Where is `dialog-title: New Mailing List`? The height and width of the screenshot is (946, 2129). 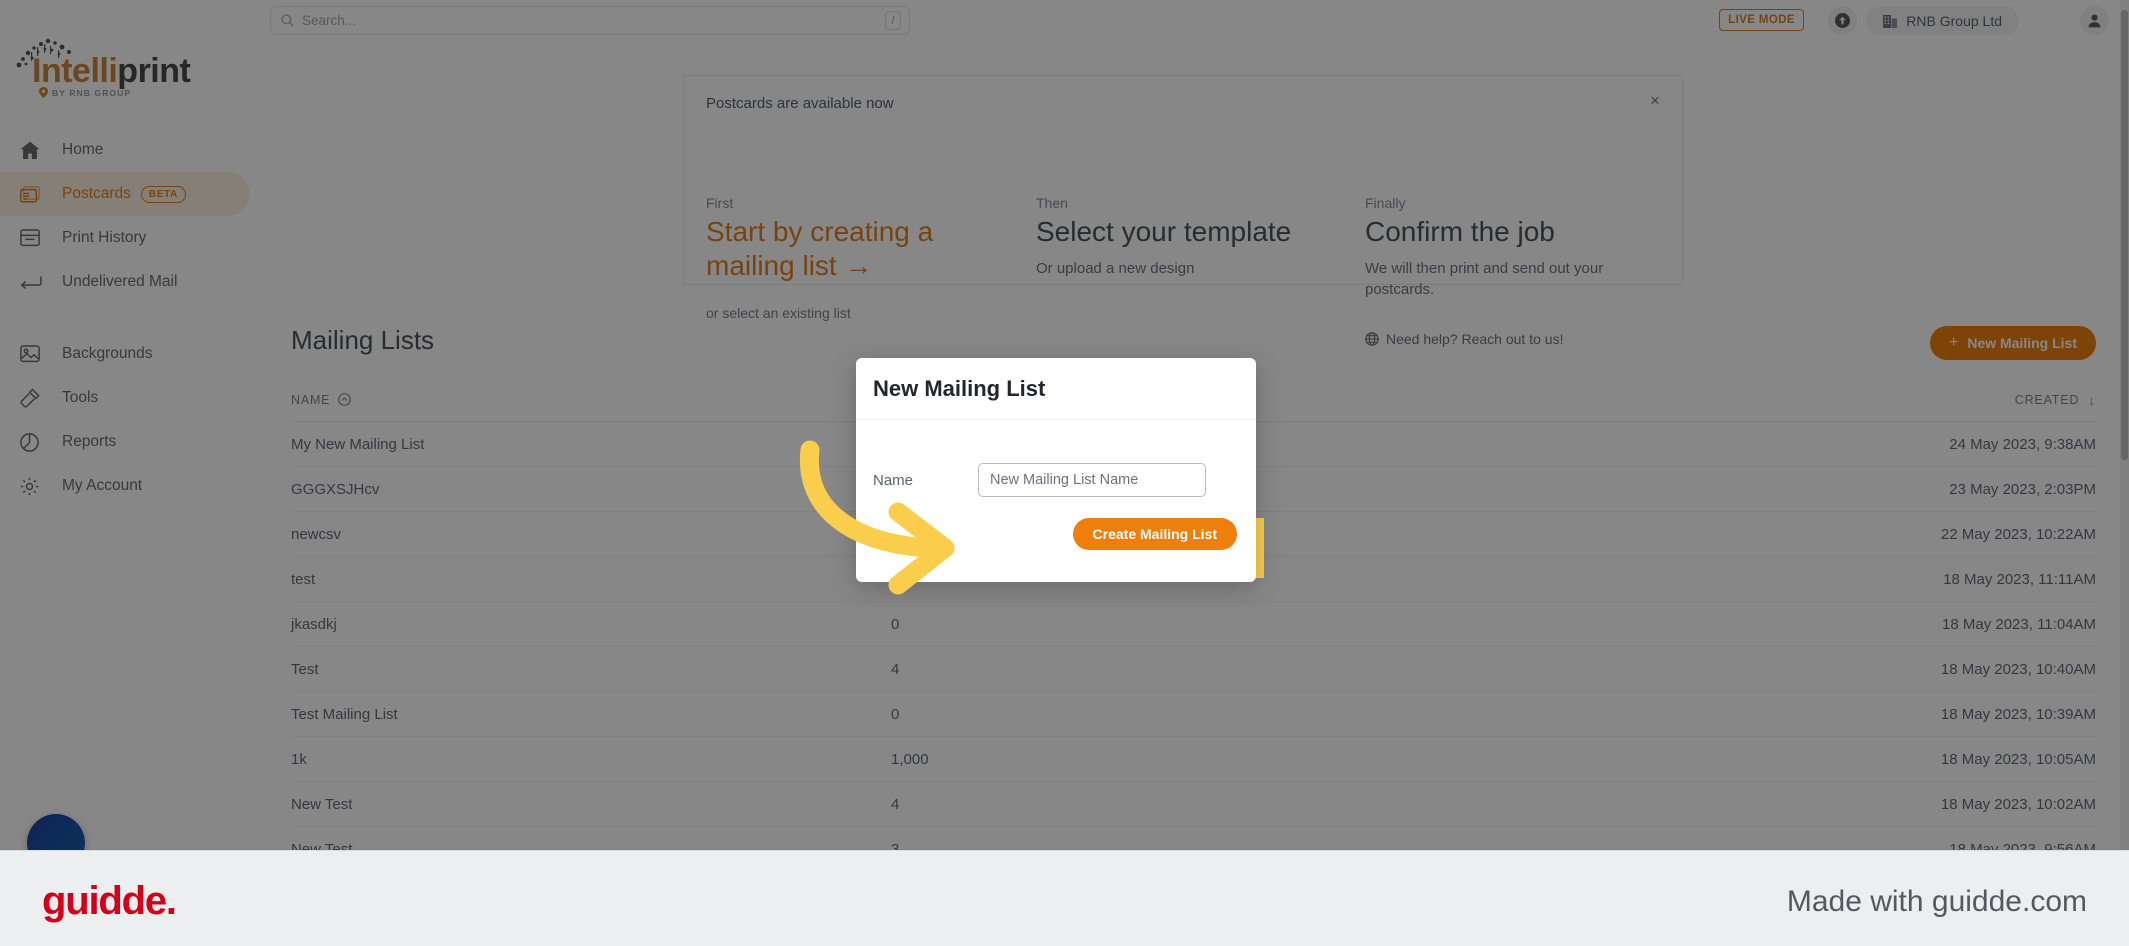 dialog-title: New Mailing List is located at coordinates (959, 388).